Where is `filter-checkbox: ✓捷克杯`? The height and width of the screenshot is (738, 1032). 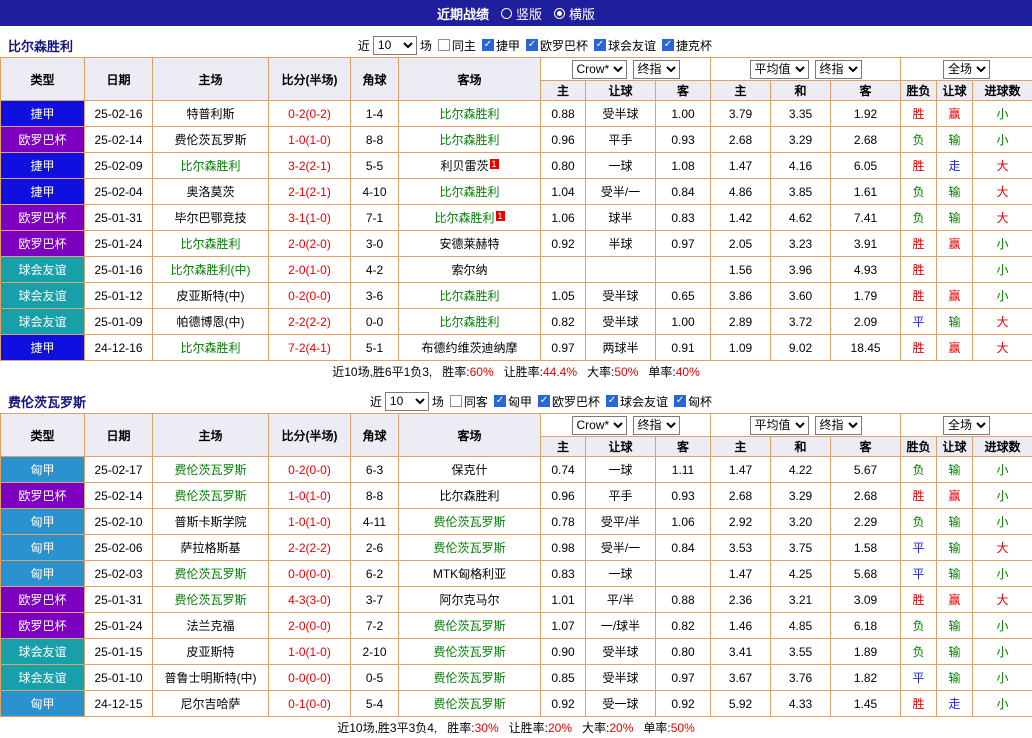 filter-checkbox: ✓捷克杯 is located at coordinates (687, 45).